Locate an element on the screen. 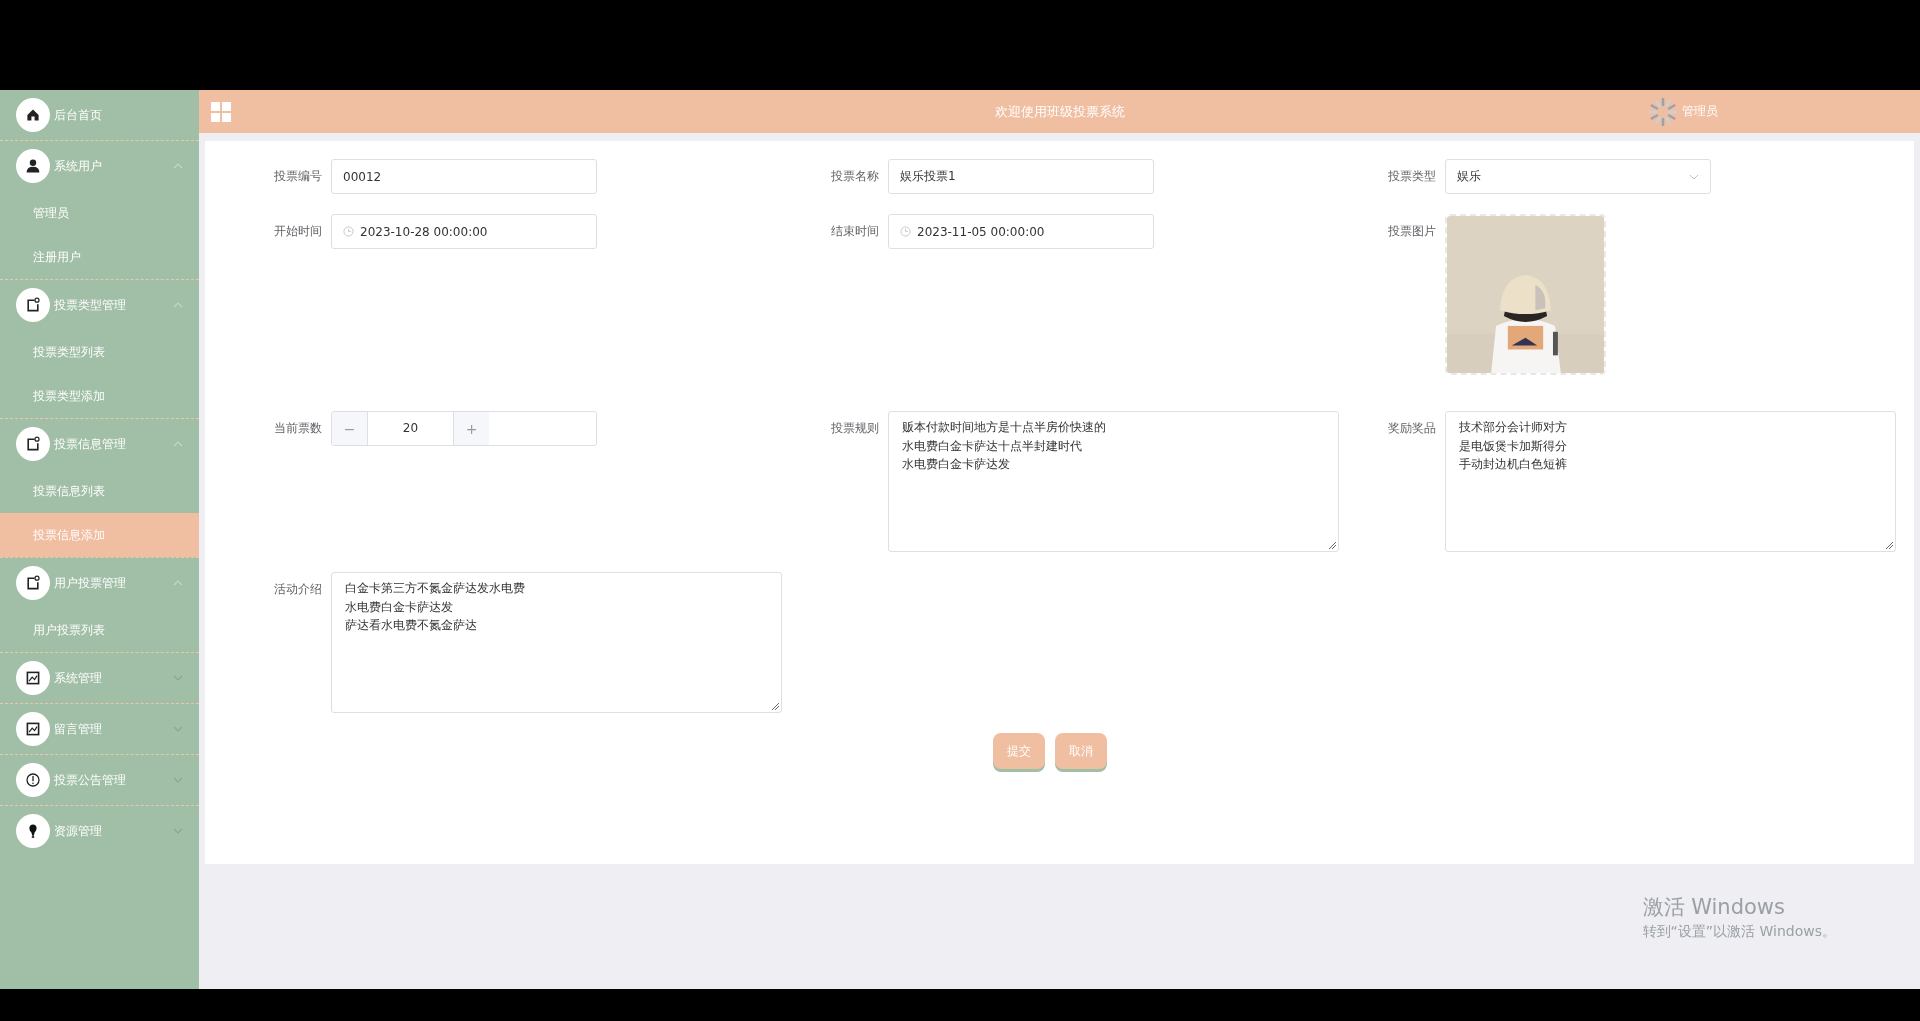 The width and height of the screenshot is (1920, 1021). menu-item: 后台首页 is located at coordinates (99, 115).